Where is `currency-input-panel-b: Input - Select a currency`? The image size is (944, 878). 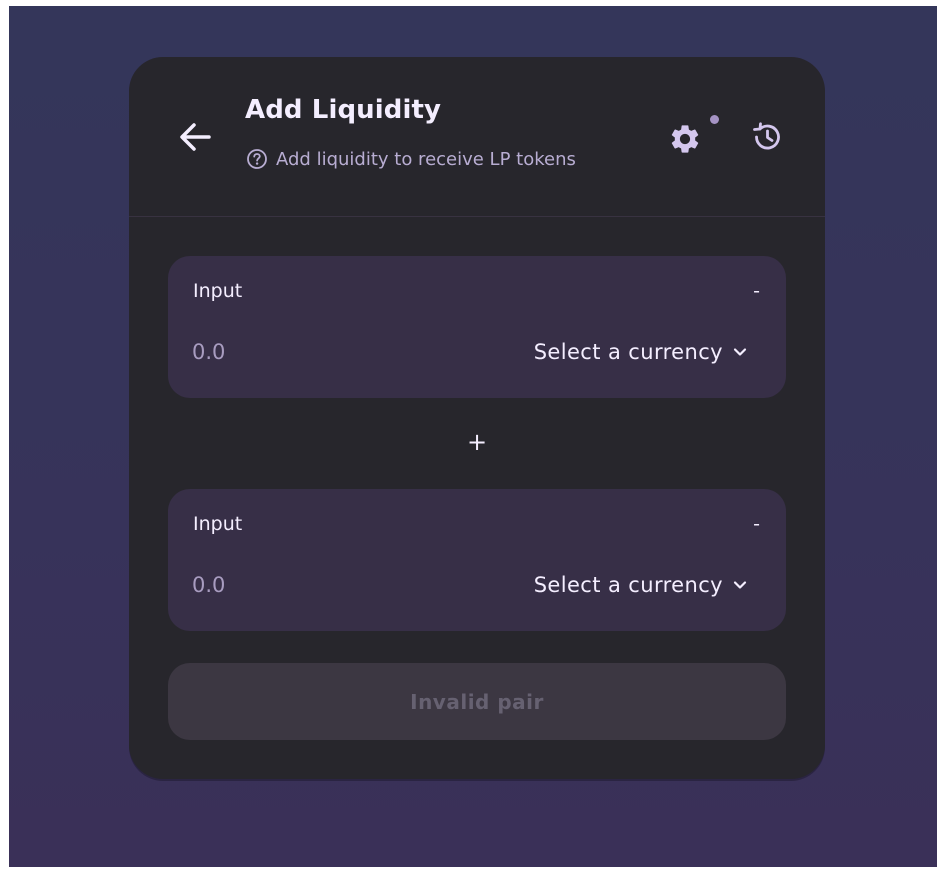
currency-input-panel-b: Input - Select a currency is located at coordinates (477, 560).